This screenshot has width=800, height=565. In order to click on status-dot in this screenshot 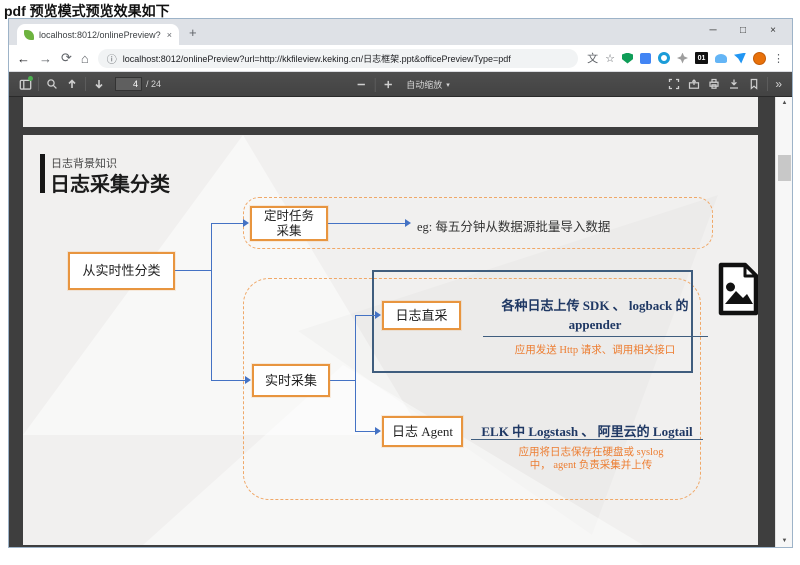, I will do `click(30, 78)`.